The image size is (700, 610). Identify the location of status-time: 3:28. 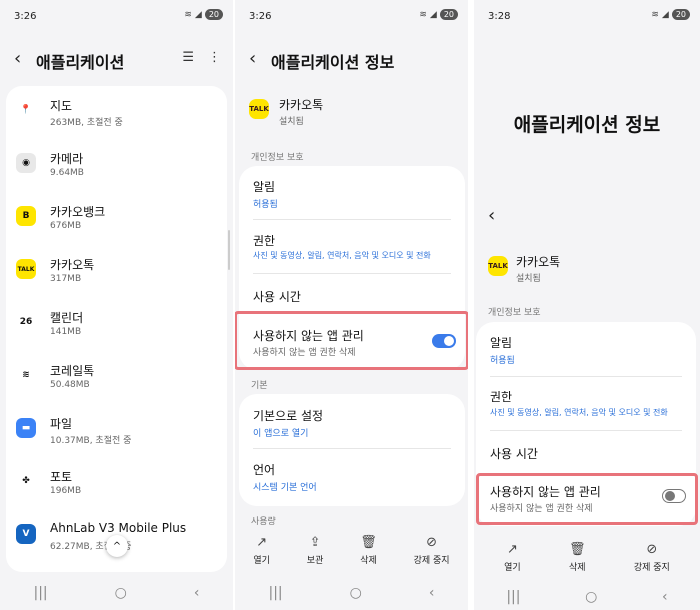
(499, 16).